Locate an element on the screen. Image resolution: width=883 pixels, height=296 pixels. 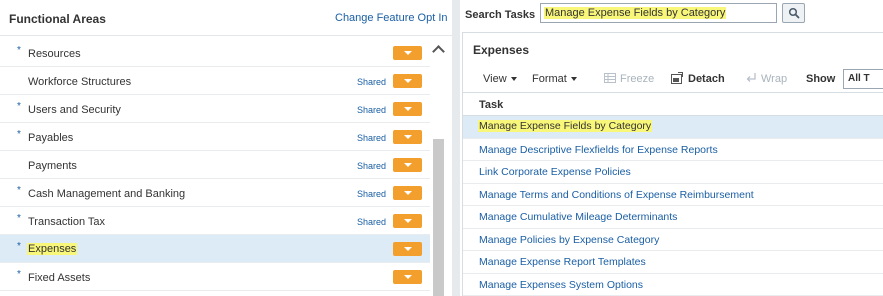
area-label: Payables is located at coordinates (51, 138).